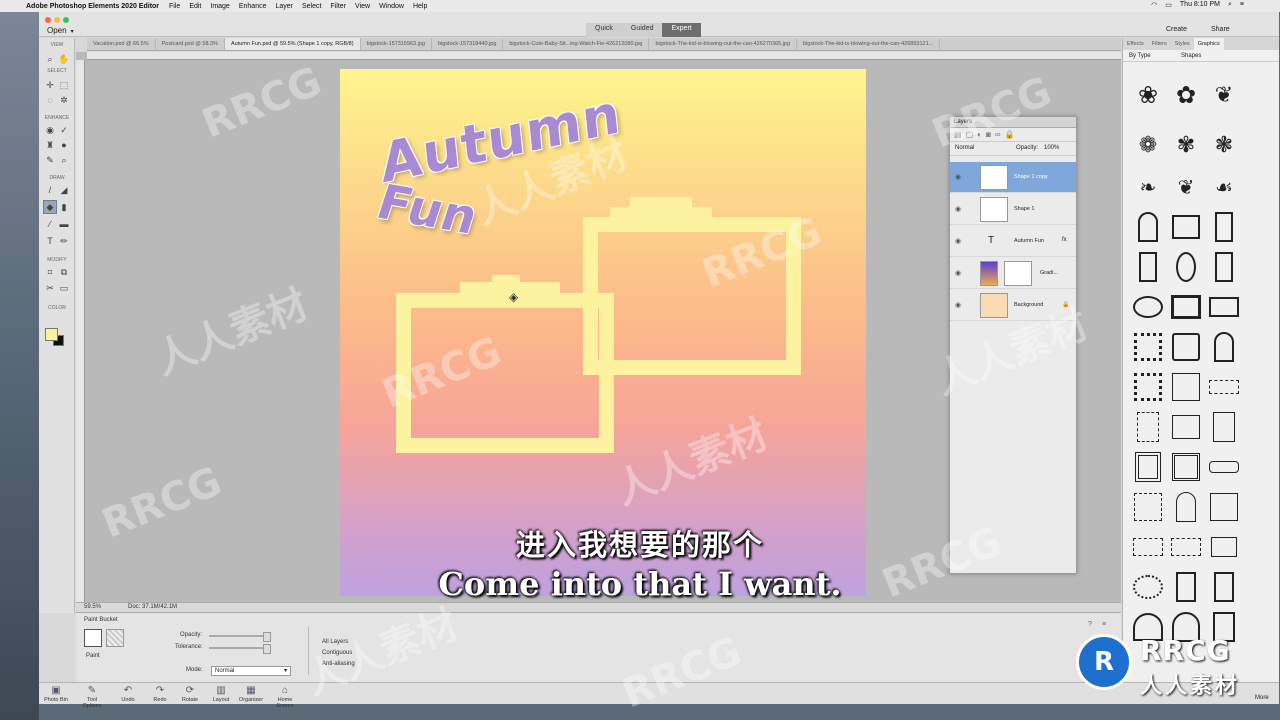 This screenshot has height=720, width=1280. What do you see at coordinates (64, 100) in the screenshot?
I see `magic-wand-icon: ✲` at bounding box center [64, 100].